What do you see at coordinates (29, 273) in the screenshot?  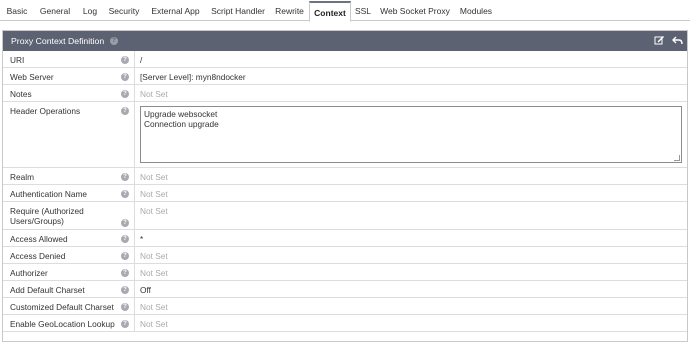 I see `row-label: Authorizer` at bounding box center [29, 273].